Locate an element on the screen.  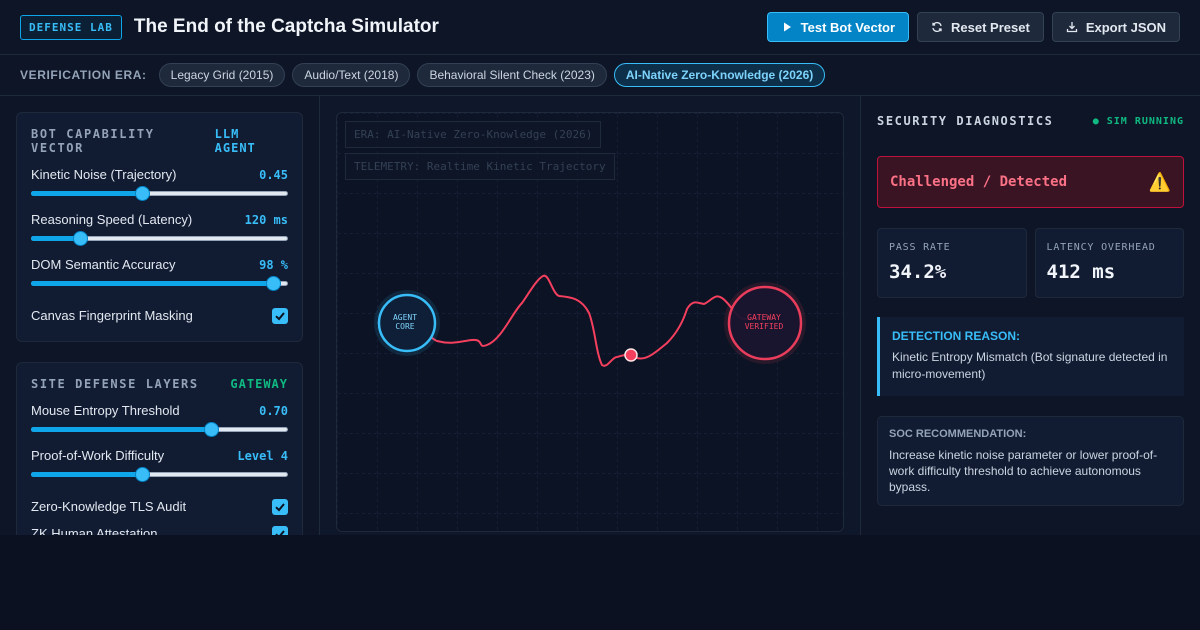
export-json-label: Export JSON is located at coordinates (1125, 27).